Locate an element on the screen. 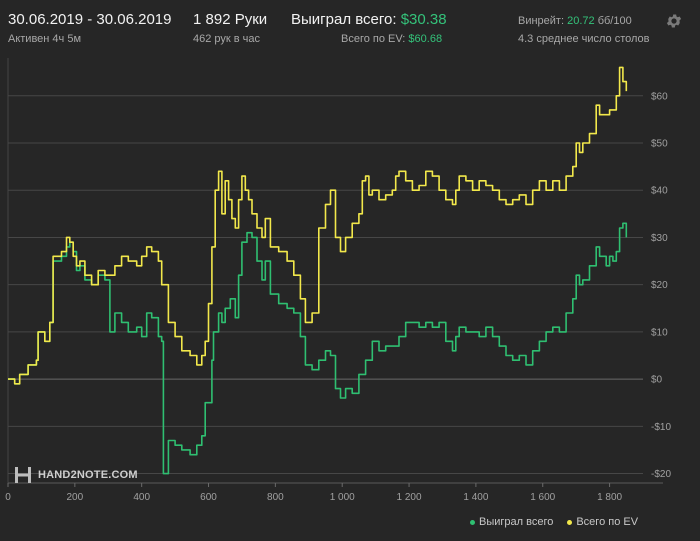 The width and height of the screenshot is (700, 541). hand2note-logo: HAND2NOTE.COM is located at coordinates (76, 475).